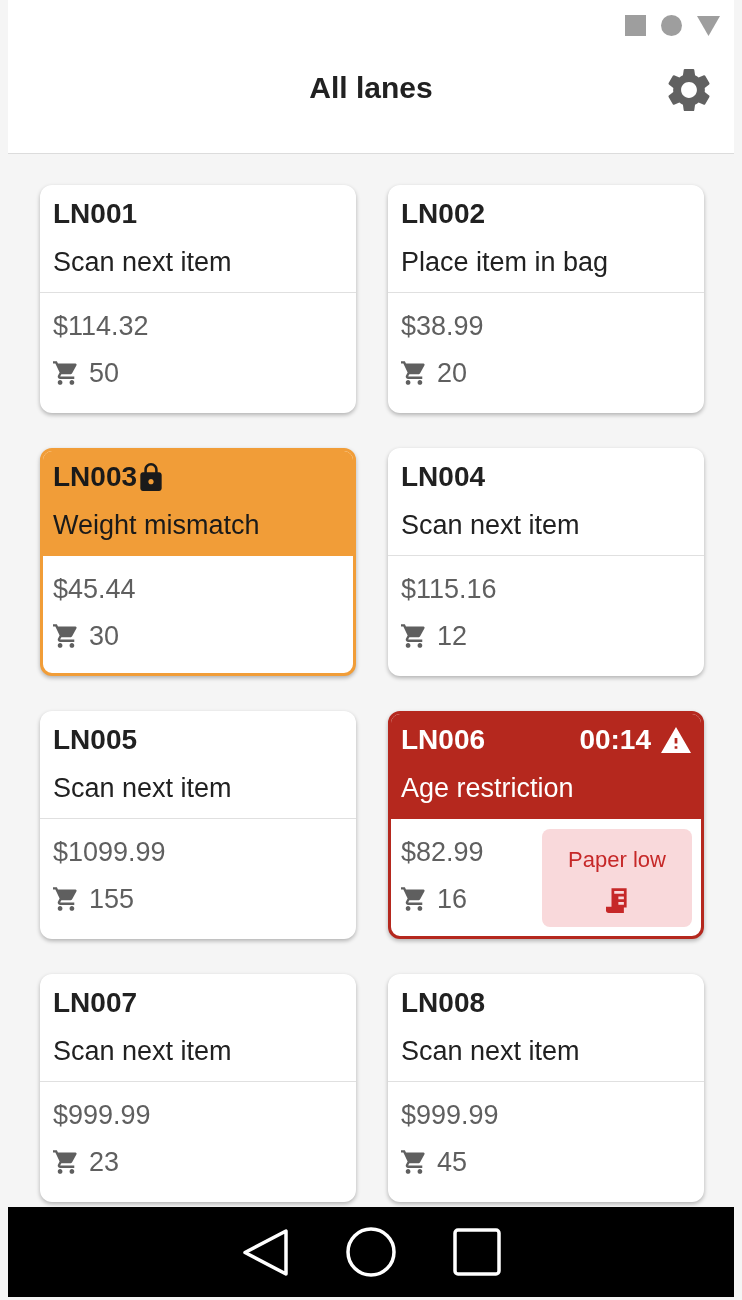 This screenshot has width=742, height=1300. What do you see at coordinates (198, 299) in the screenshot?
I see `lane-card: LN001 Scan next item $114.32 50` at bounding box center [198, 299].